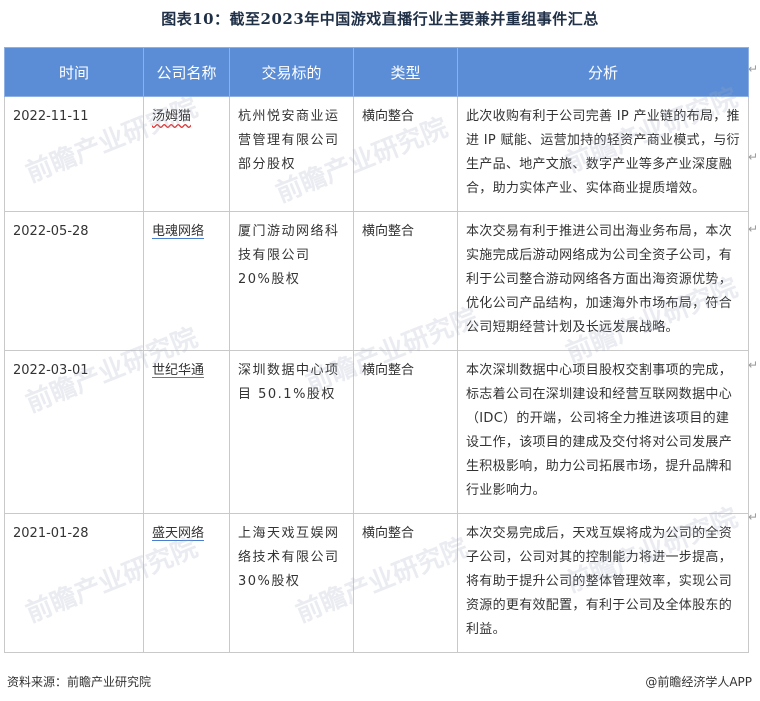 Image resolution: width=760 pixels, height=701 pixels. I want to click on cell-company: 世纪华通, so click(178, 370).